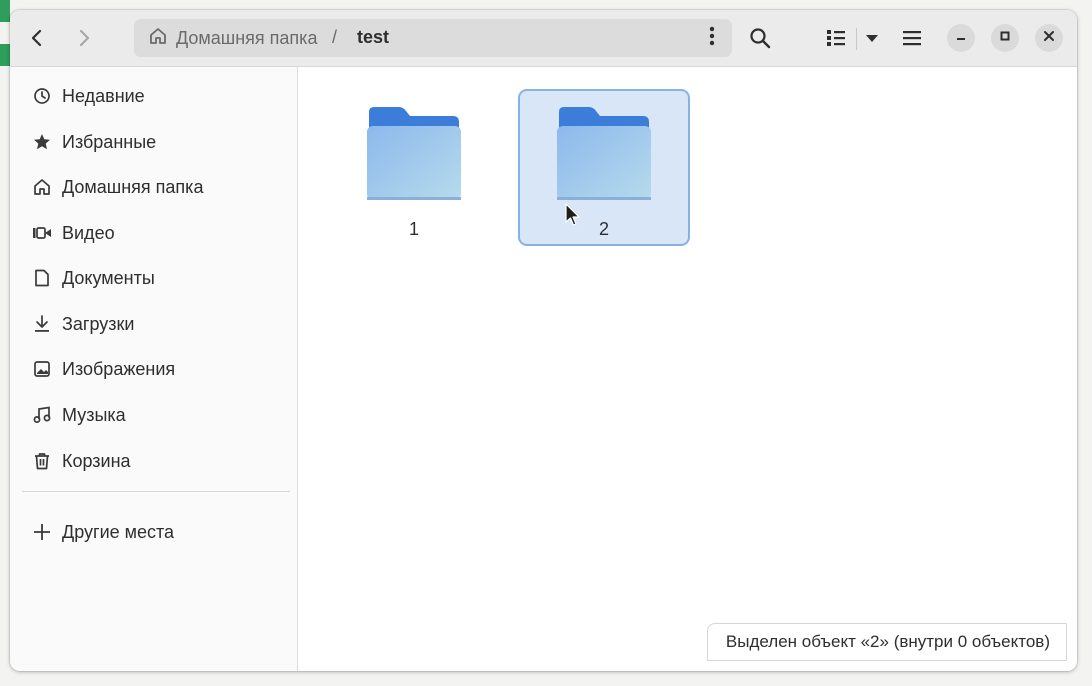 Image resolution: width=1092 pixels, height=686 pixels. Describe the element at coordinates (154, 233) in the screenshot. I see `sidebar-item-videos: Видео` at that location.